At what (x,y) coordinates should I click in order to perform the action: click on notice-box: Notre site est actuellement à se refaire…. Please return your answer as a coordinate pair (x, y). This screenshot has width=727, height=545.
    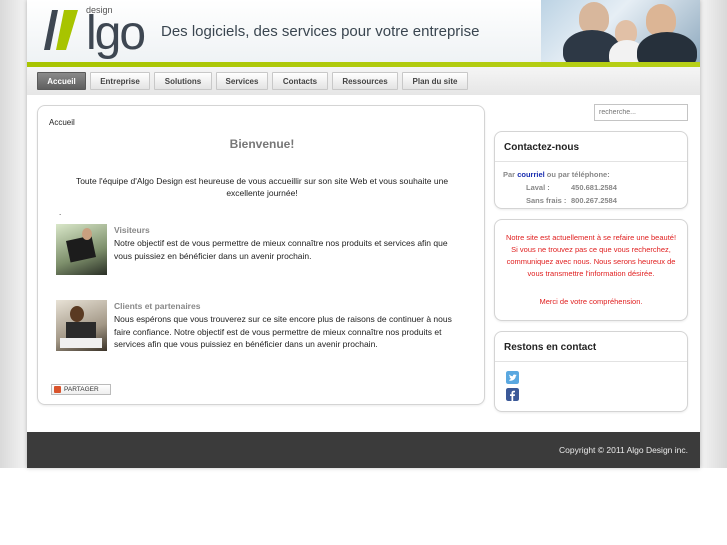
    Looking at the image, I should click on (591, 270).